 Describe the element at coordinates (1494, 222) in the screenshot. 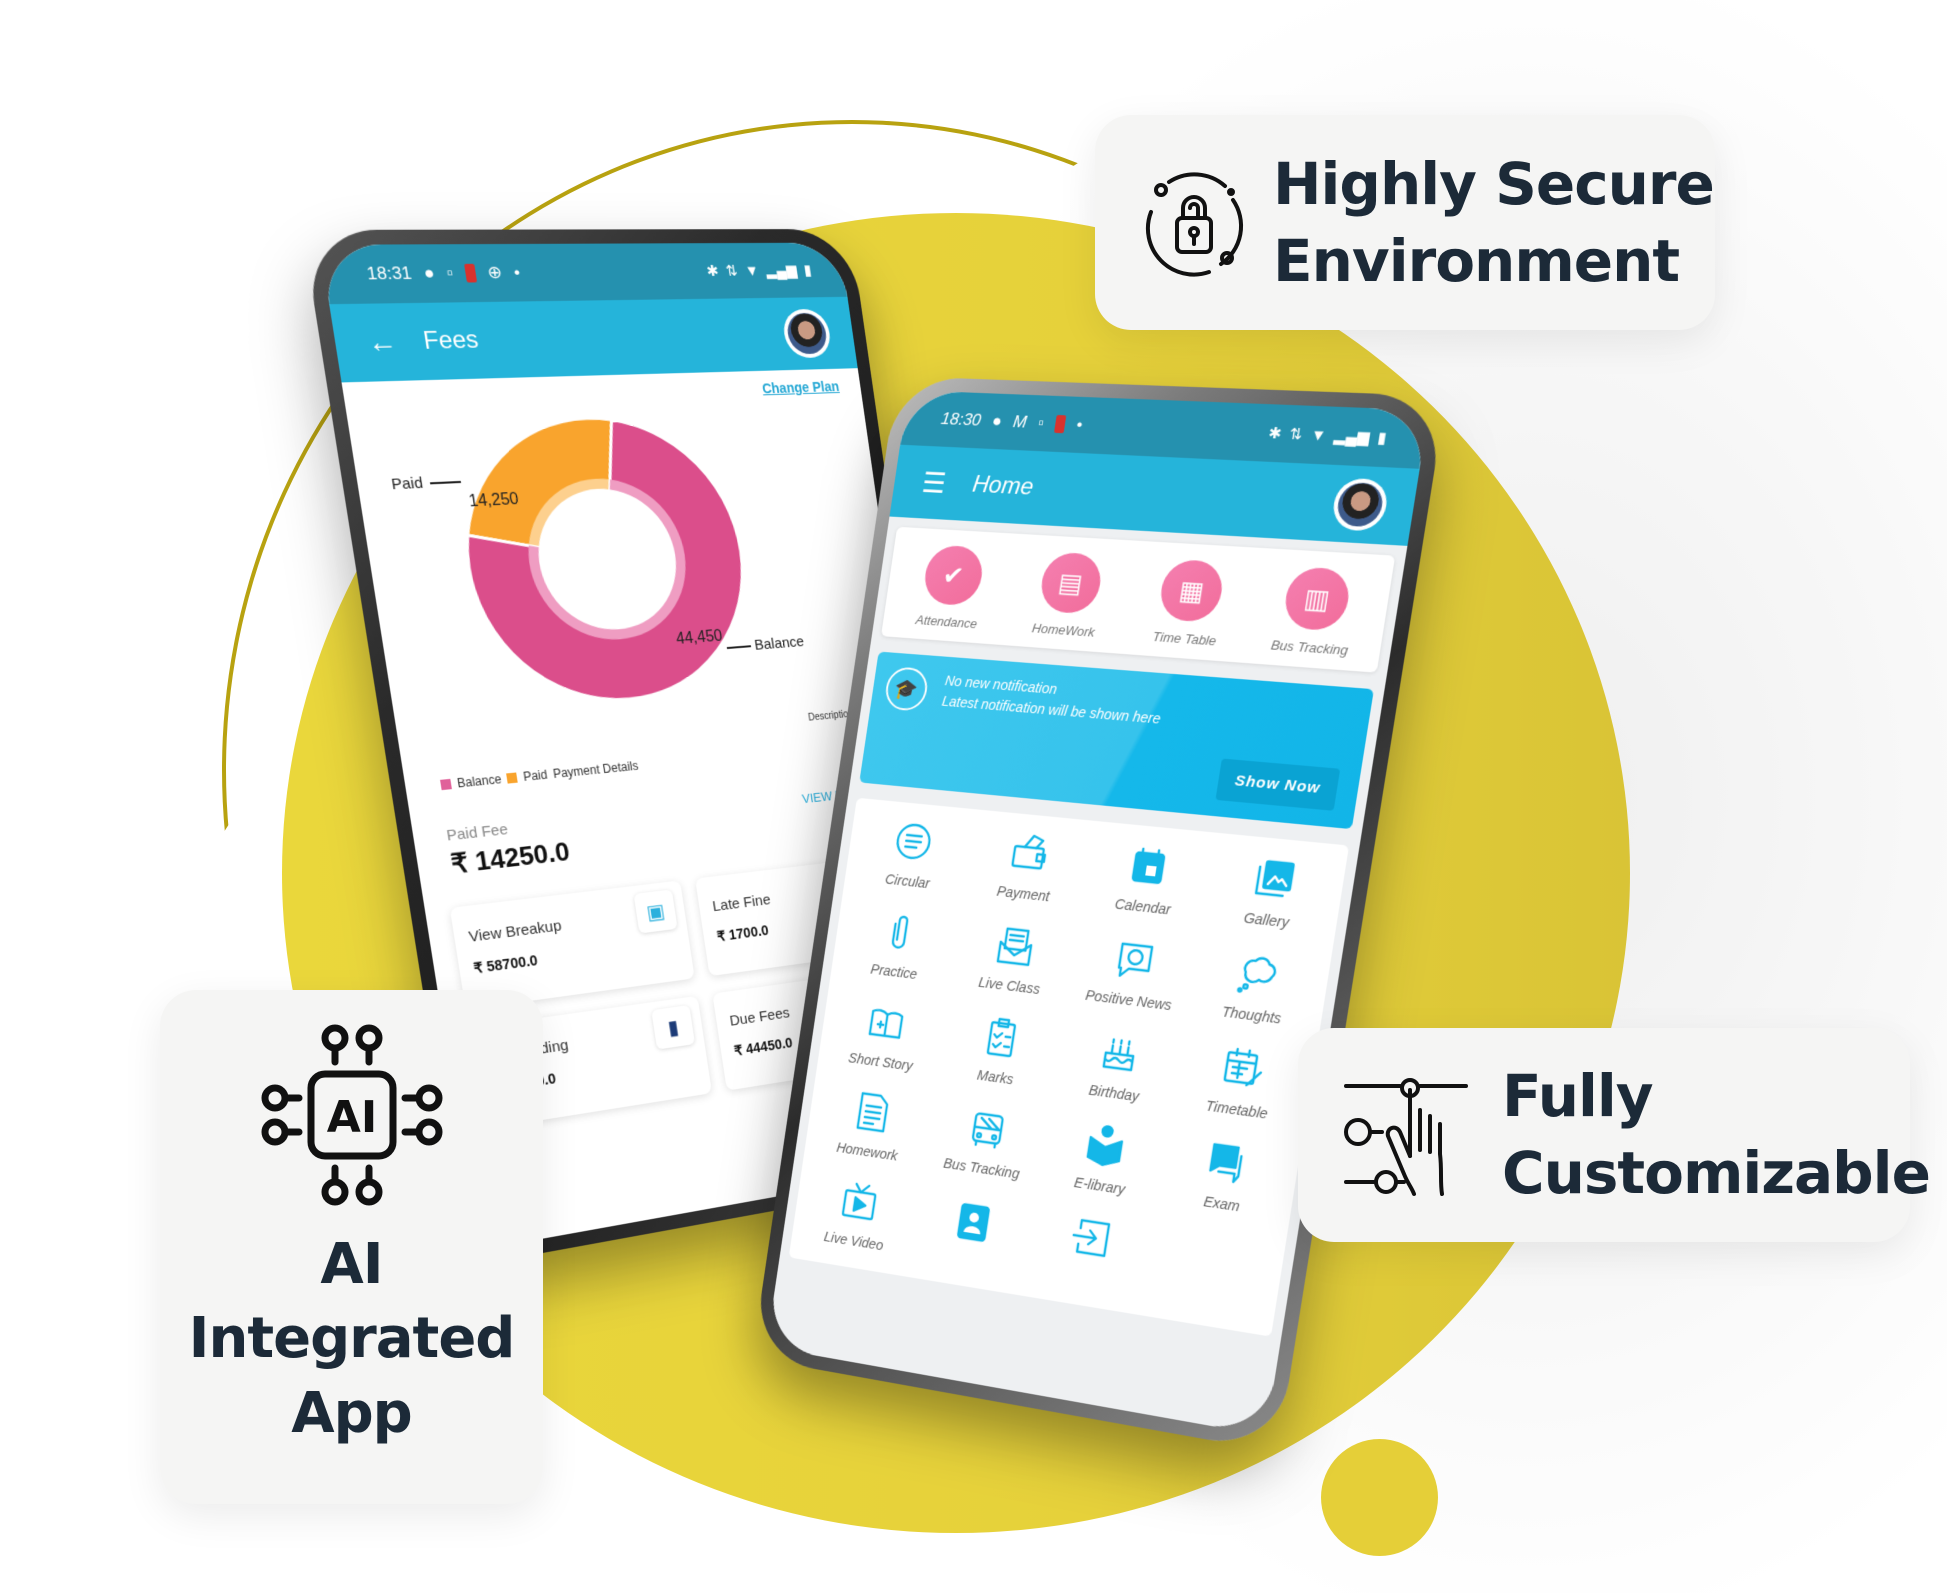

I see `feature-text: Highly Secure Environment` at that location.